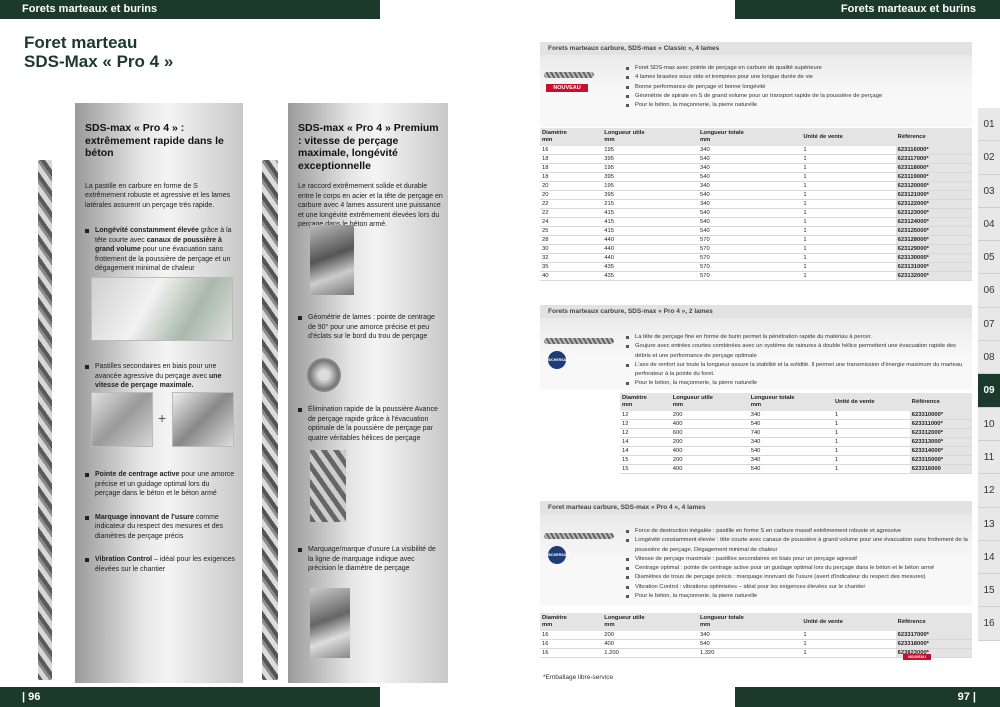 Image resolution: width=1000 pixels, height=707 pixels. What do you see at coordinates (933, 195) in the screenshot?
I see `reference-cell: 623121000*` at bounding box center [933, 195].